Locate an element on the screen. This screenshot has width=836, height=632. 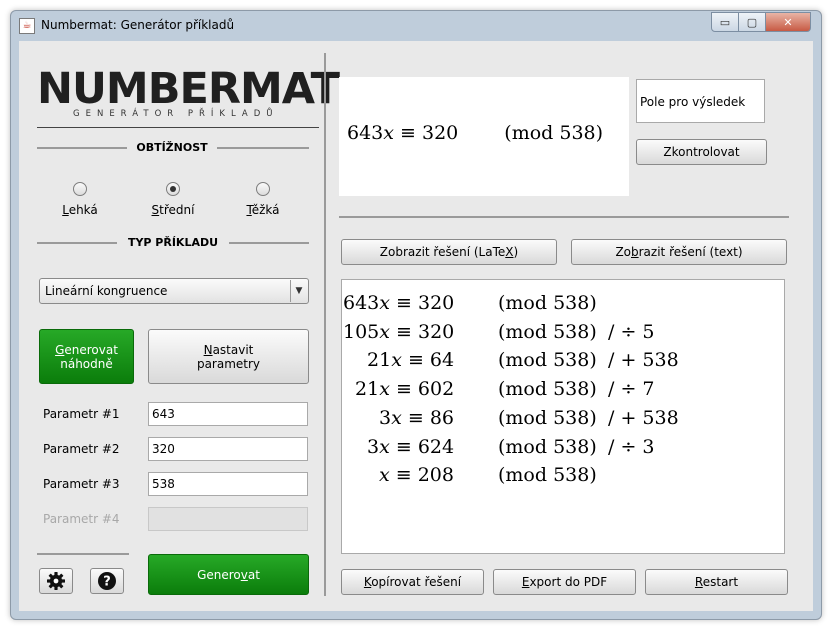
help-button: ? is located at coordinates (107, 581).